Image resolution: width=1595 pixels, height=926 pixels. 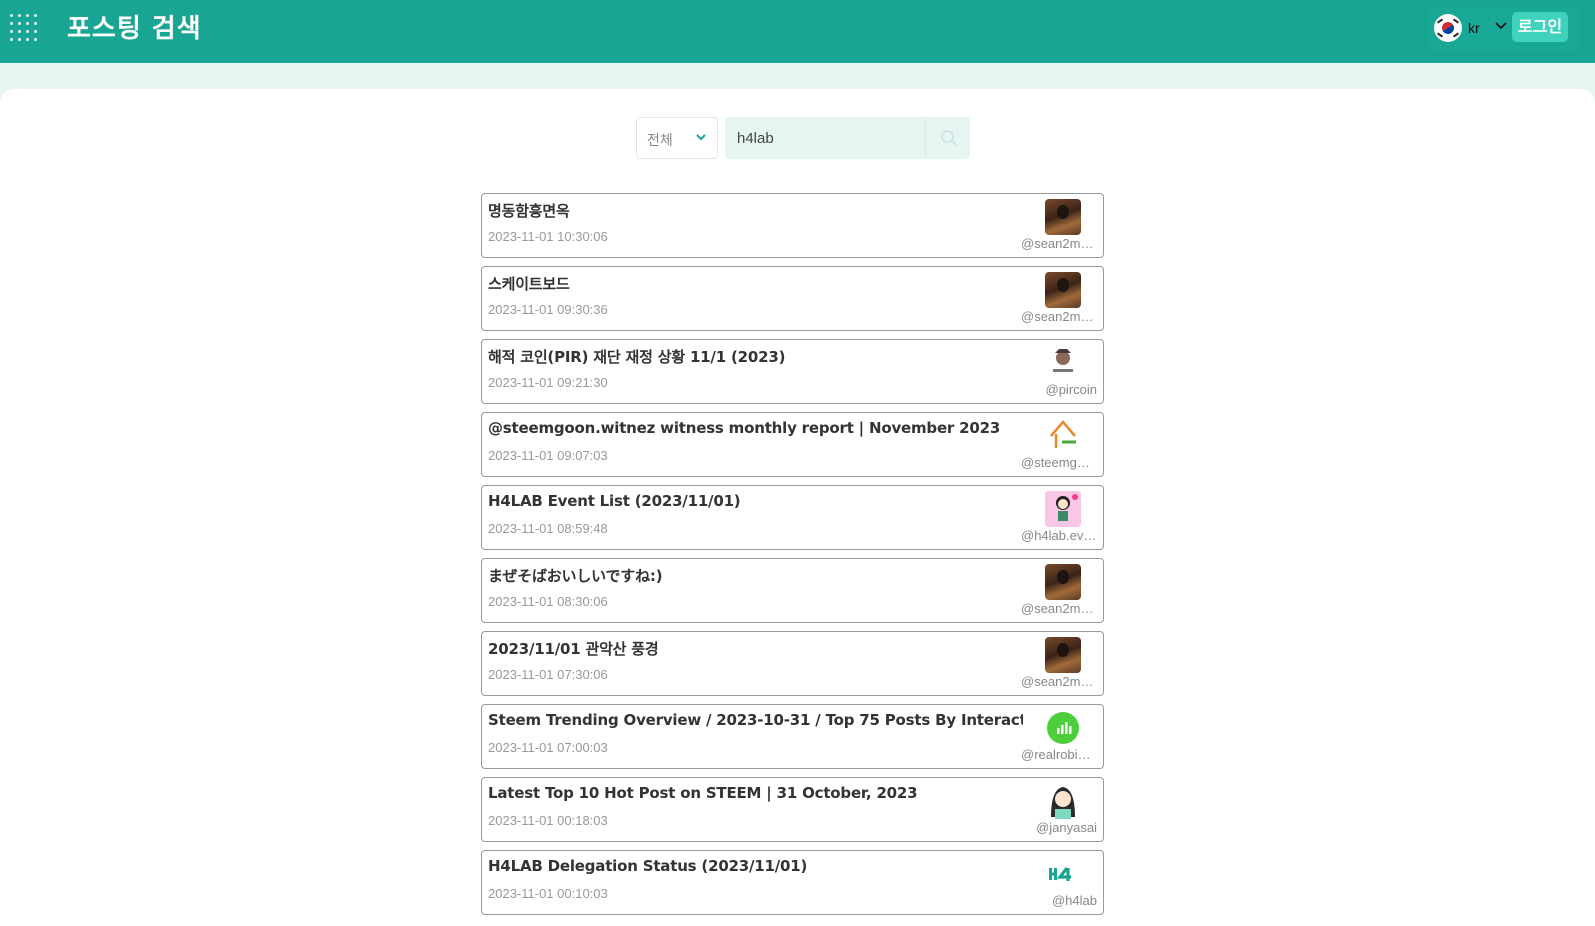 What do you see at coordinates (1474, 28) in the screenshot?
I see `language-code: kr` at bounding box center [1474, 28].